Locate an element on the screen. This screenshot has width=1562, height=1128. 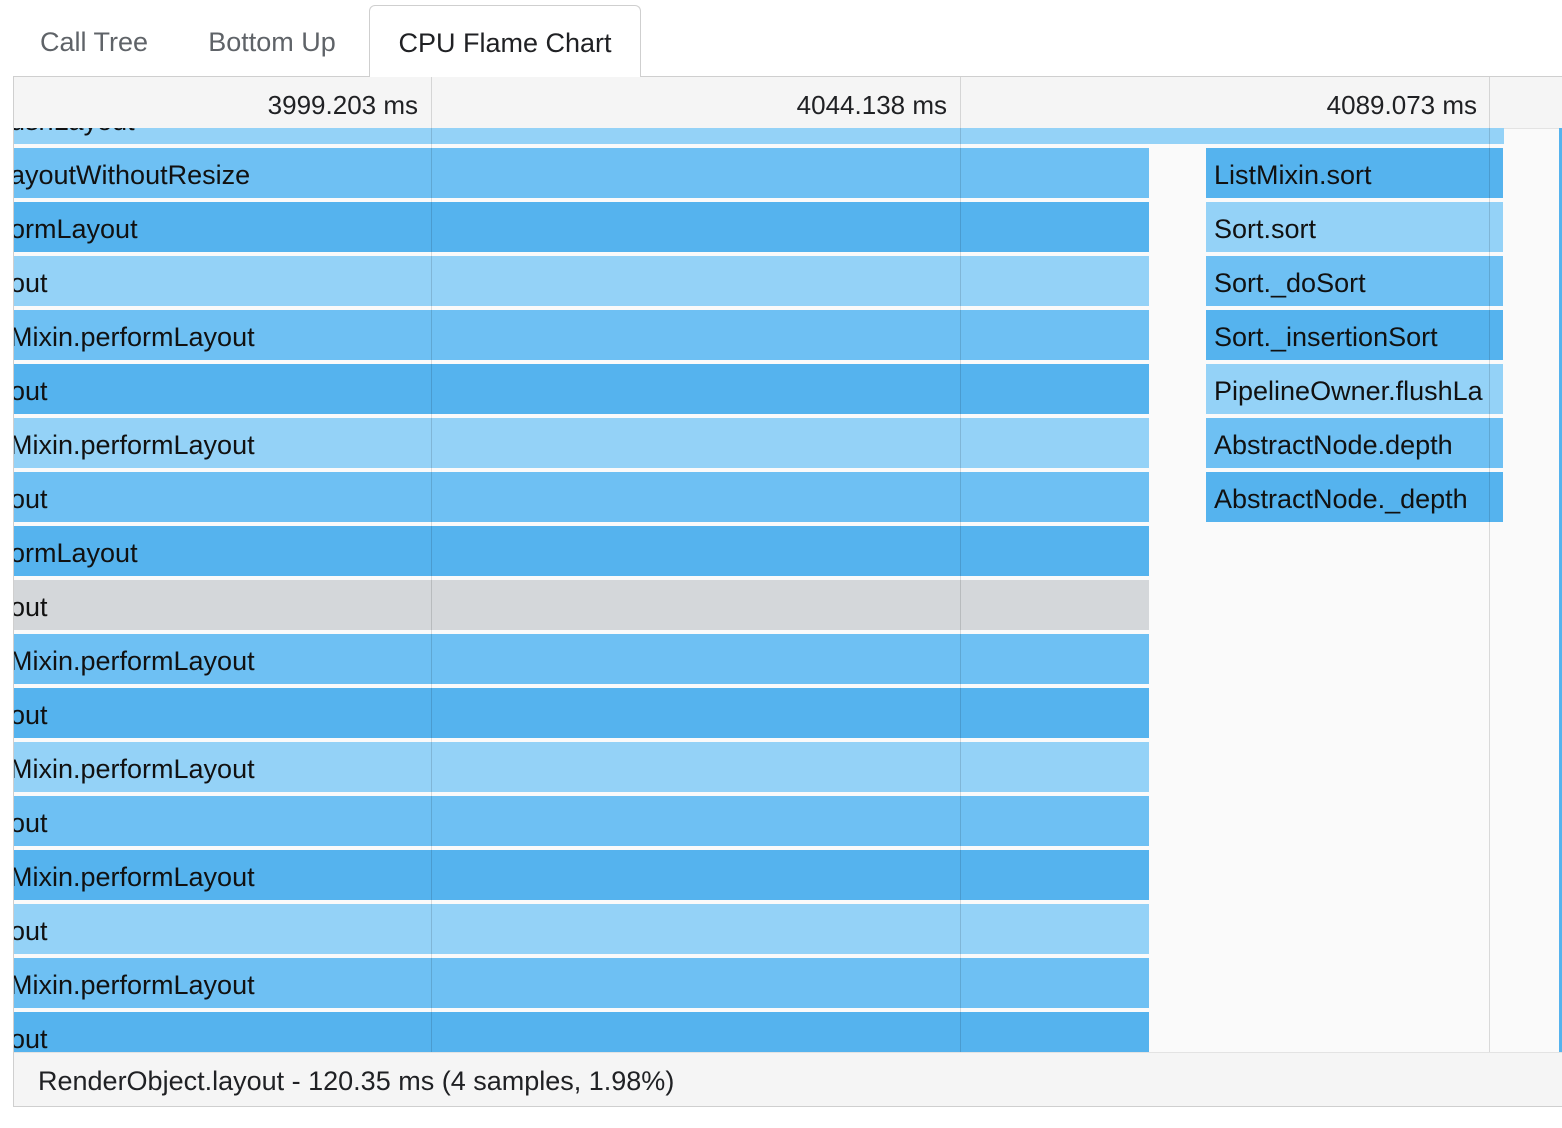
ruler-tick-label: 4089.073 ms is located at coordinates (1401, 105).